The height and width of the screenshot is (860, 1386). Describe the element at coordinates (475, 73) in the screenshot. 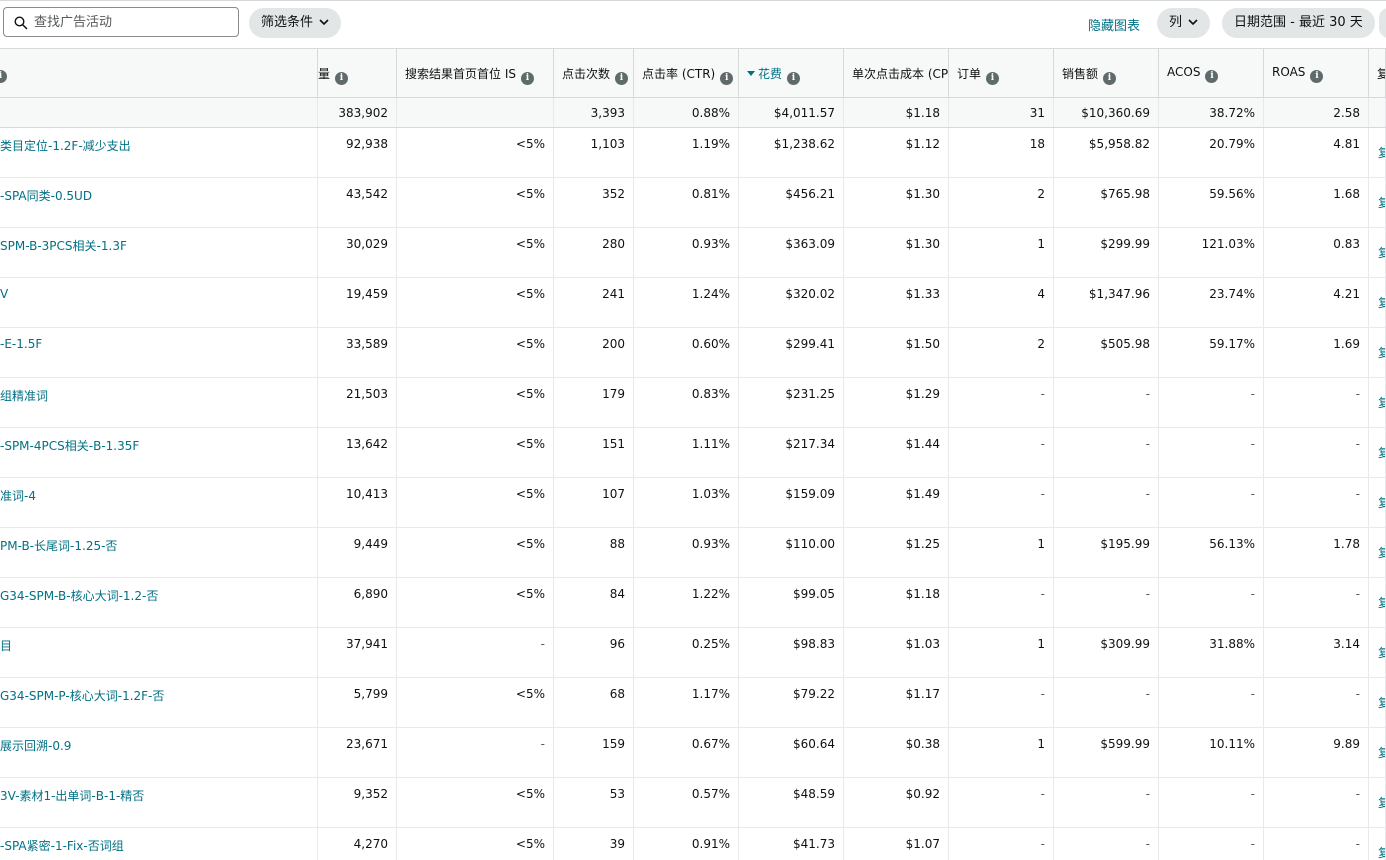

I see `header-top-is: 搜索结果首页首位 IS i` at that location.